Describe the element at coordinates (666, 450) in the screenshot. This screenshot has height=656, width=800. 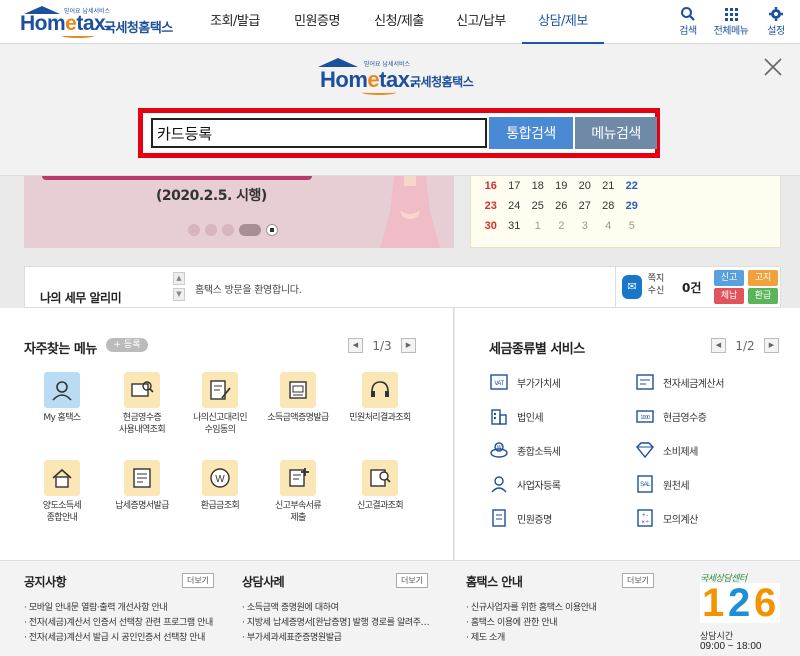
I see `tax-consumption: 소비제세` at that location.